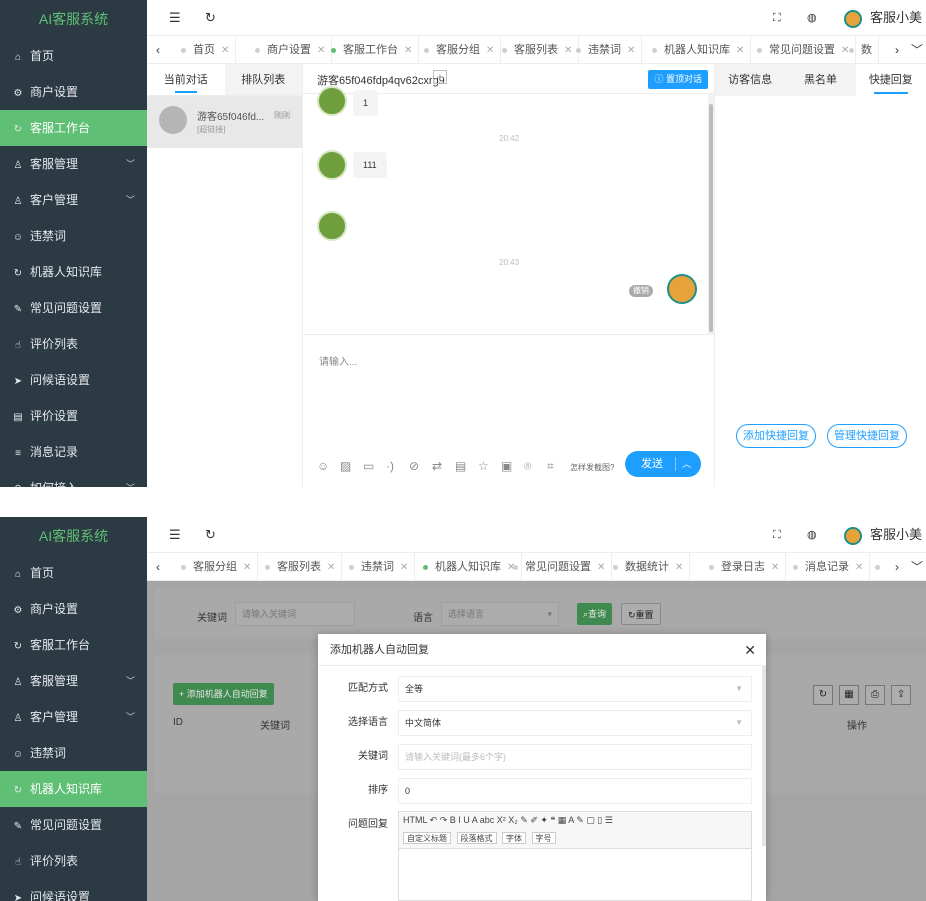  I want to click on tab-visitor-info: 访客信息, so click(750, 80).